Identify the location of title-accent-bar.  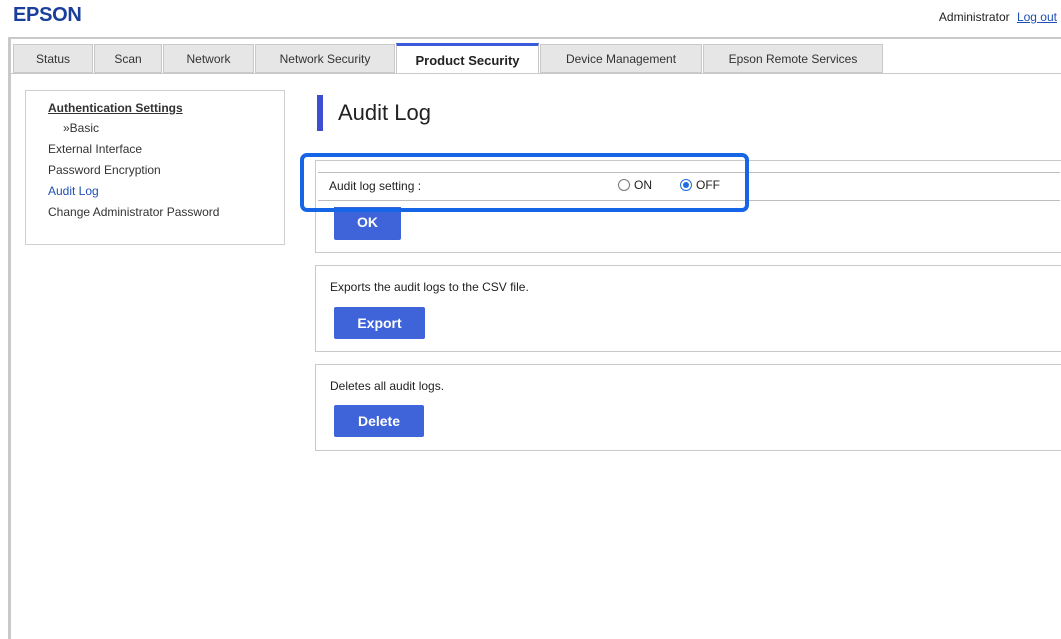
(320, 113).